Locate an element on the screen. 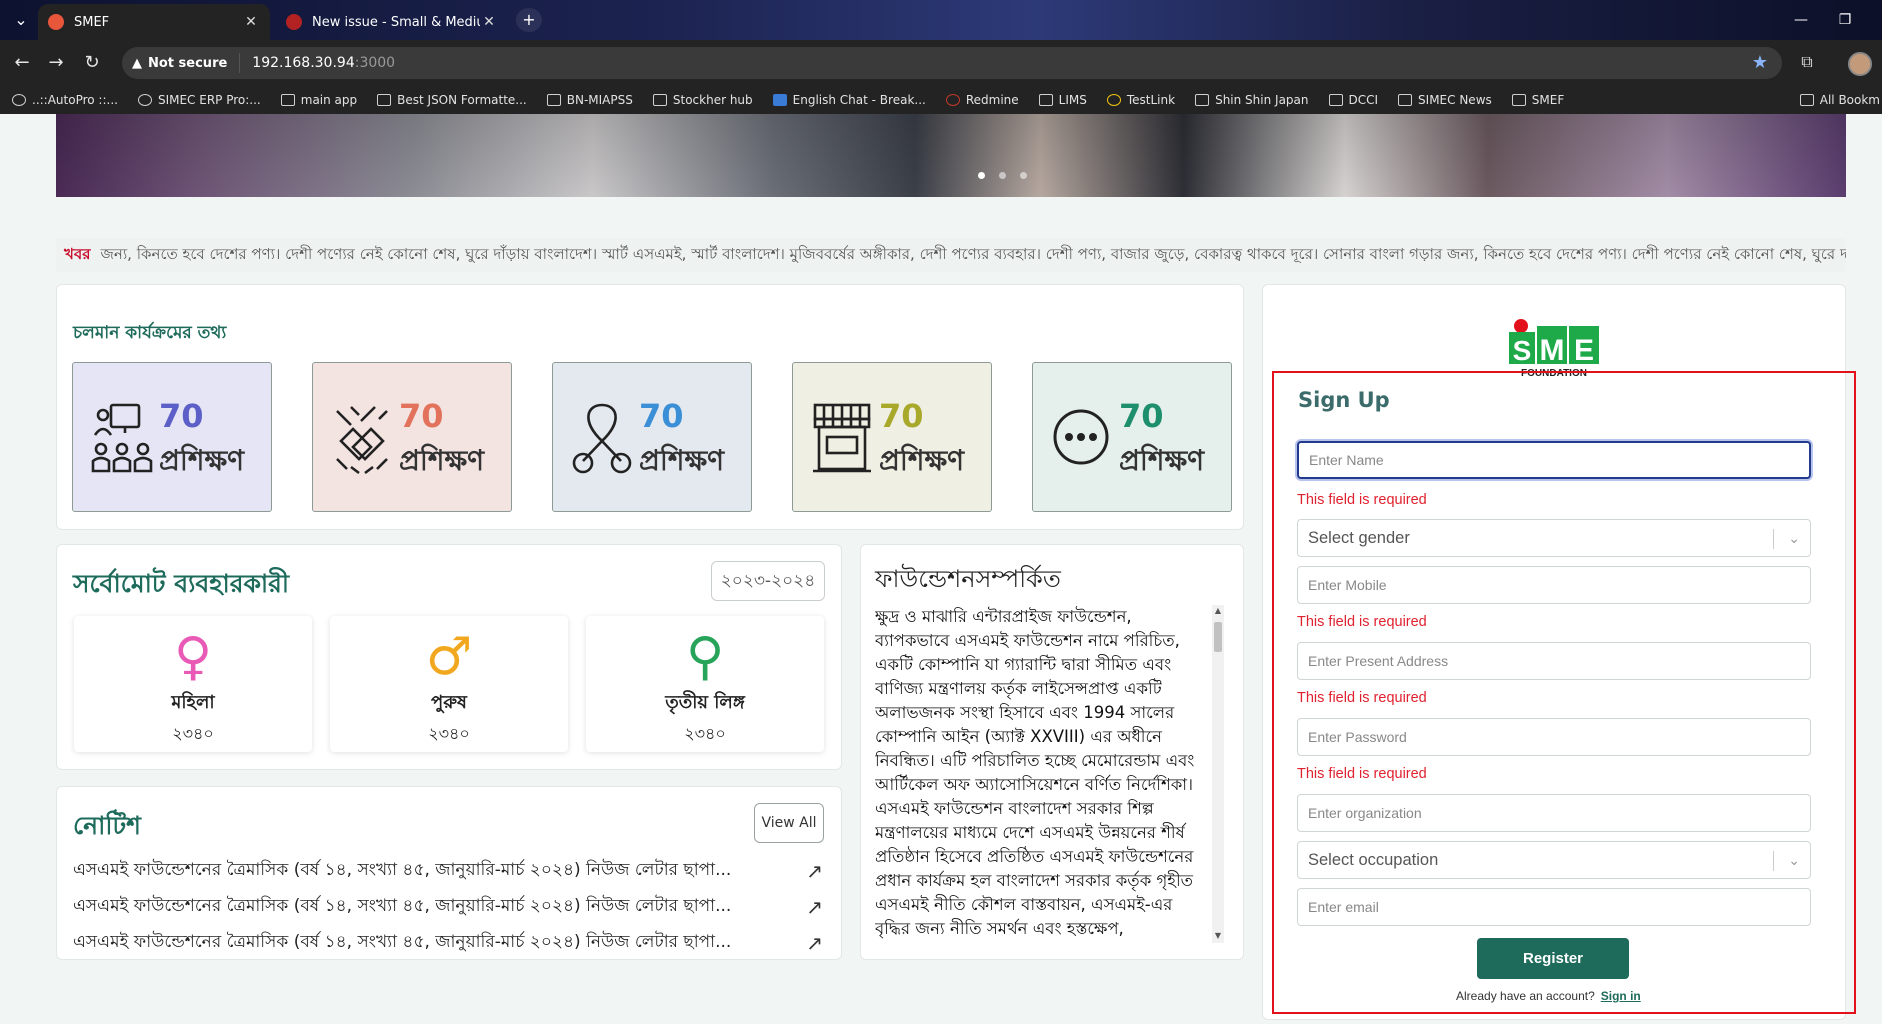 The height and width of the screenshot is (1024, 1882). globe-icon is located at coordinates (19, 100).